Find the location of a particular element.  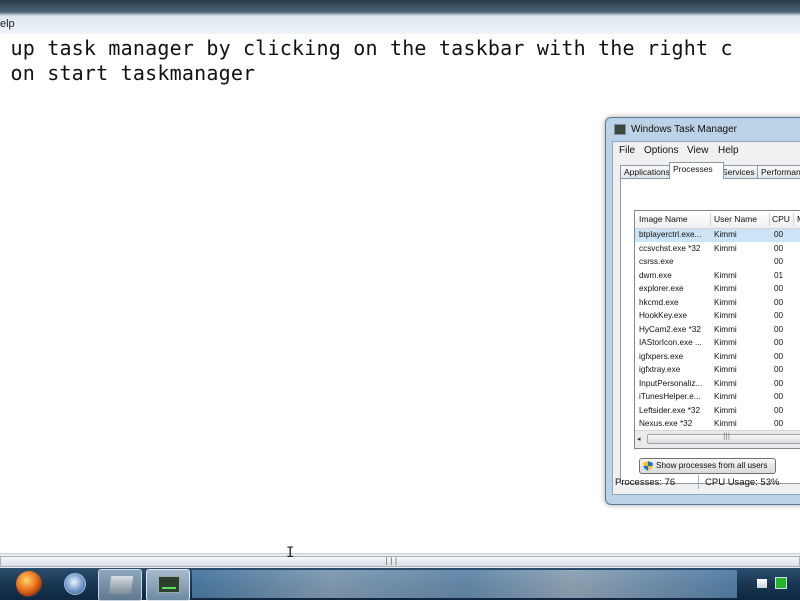

scrollbar-grip-icon: ||| is located at coordinates (391, 560).